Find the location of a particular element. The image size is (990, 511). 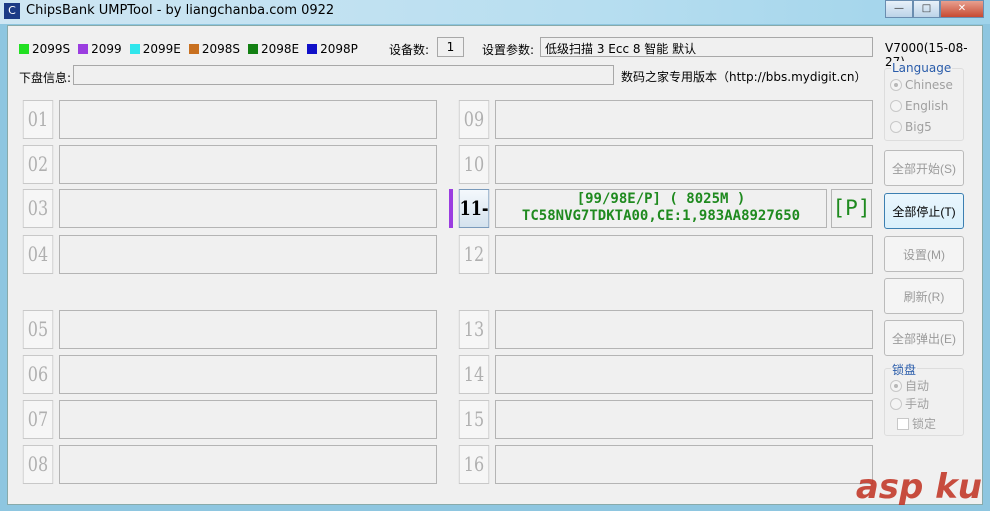

legend-item: 2098S is located at coordinates (214, 49).